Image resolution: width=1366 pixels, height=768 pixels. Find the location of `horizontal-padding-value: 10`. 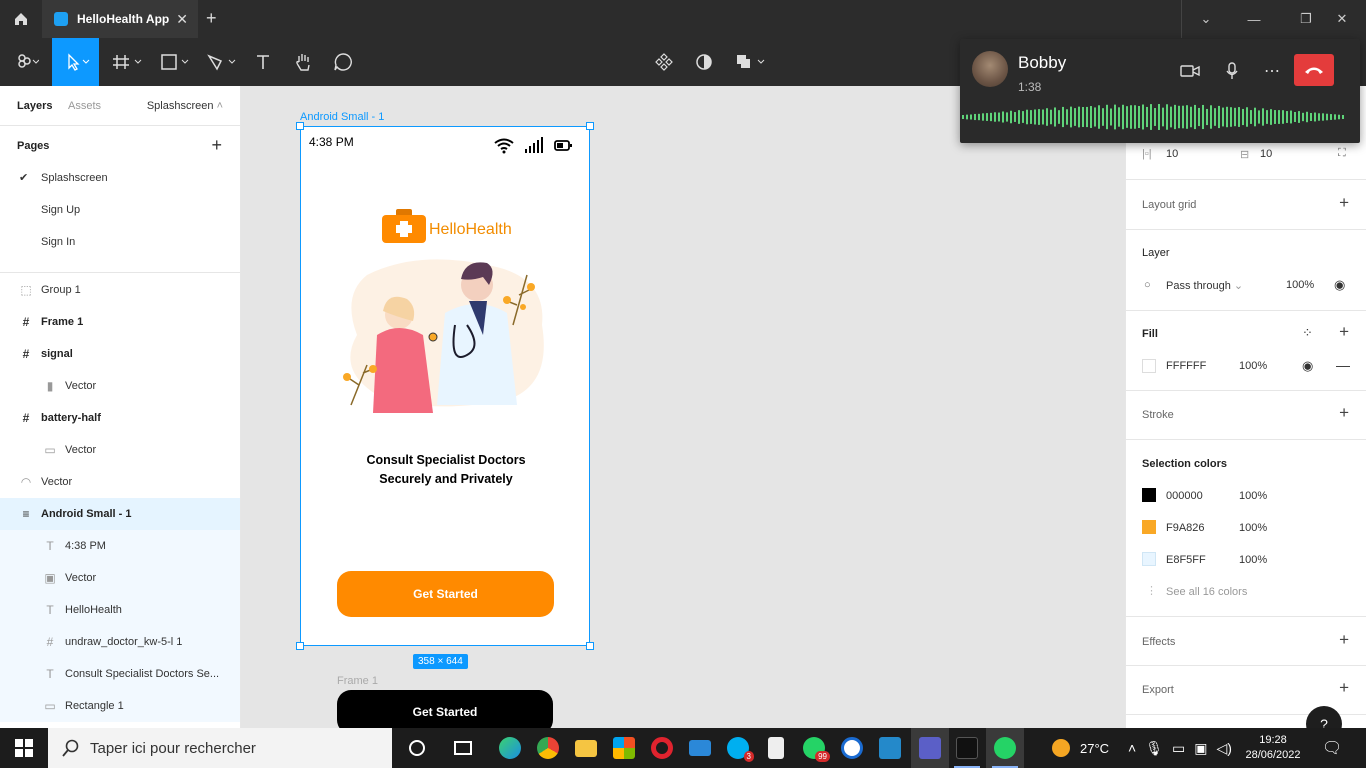

horizontal-padding-value: 10 is located at coordinates (1172, 154).